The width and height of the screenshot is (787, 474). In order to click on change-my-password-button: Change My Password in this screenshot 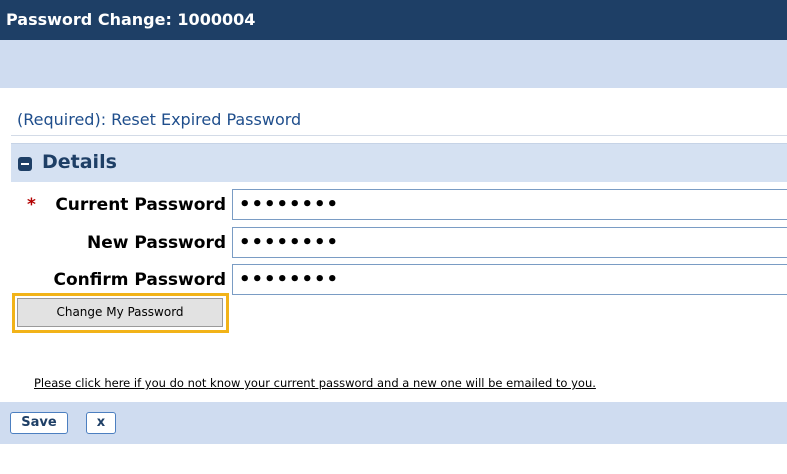, I will do `click(120, 312)`.